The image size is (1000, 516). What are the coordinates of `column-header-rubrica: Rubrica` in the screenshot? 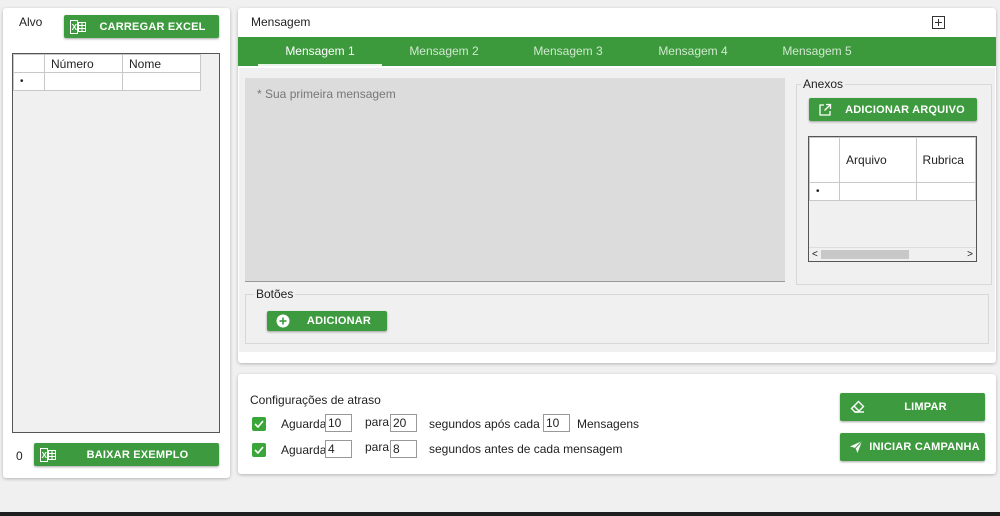 It's located at (945, 160).